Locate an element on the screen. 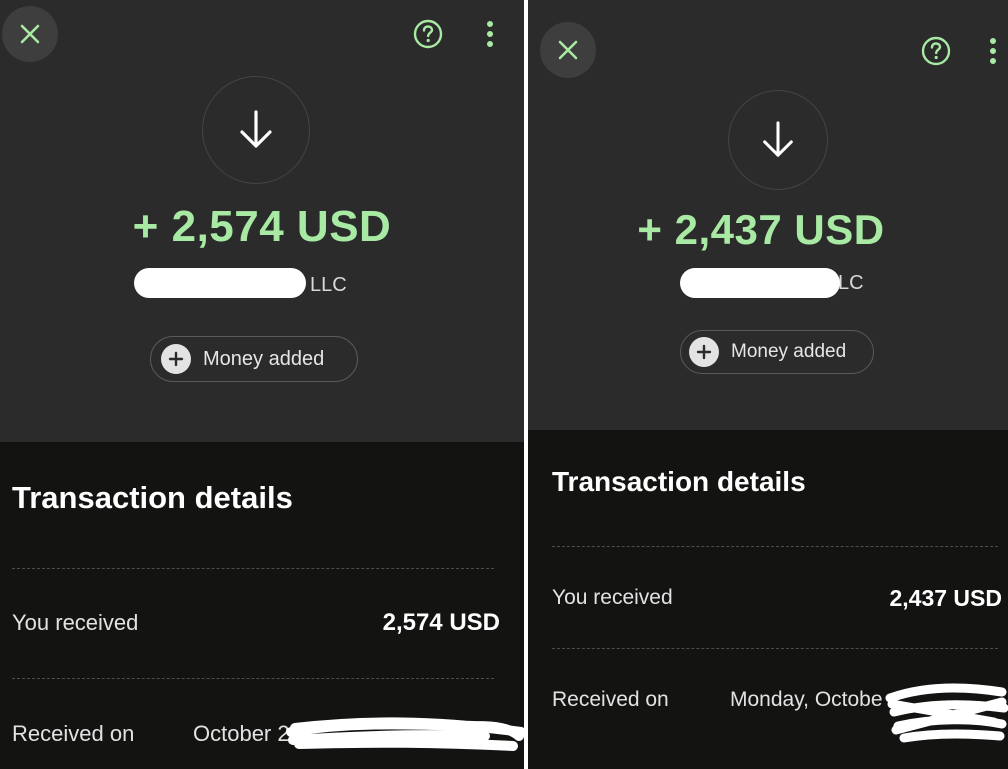 This screenshot has width=1008, height=769. merchant-suffix: LLC is located at coordinates (328, 285).